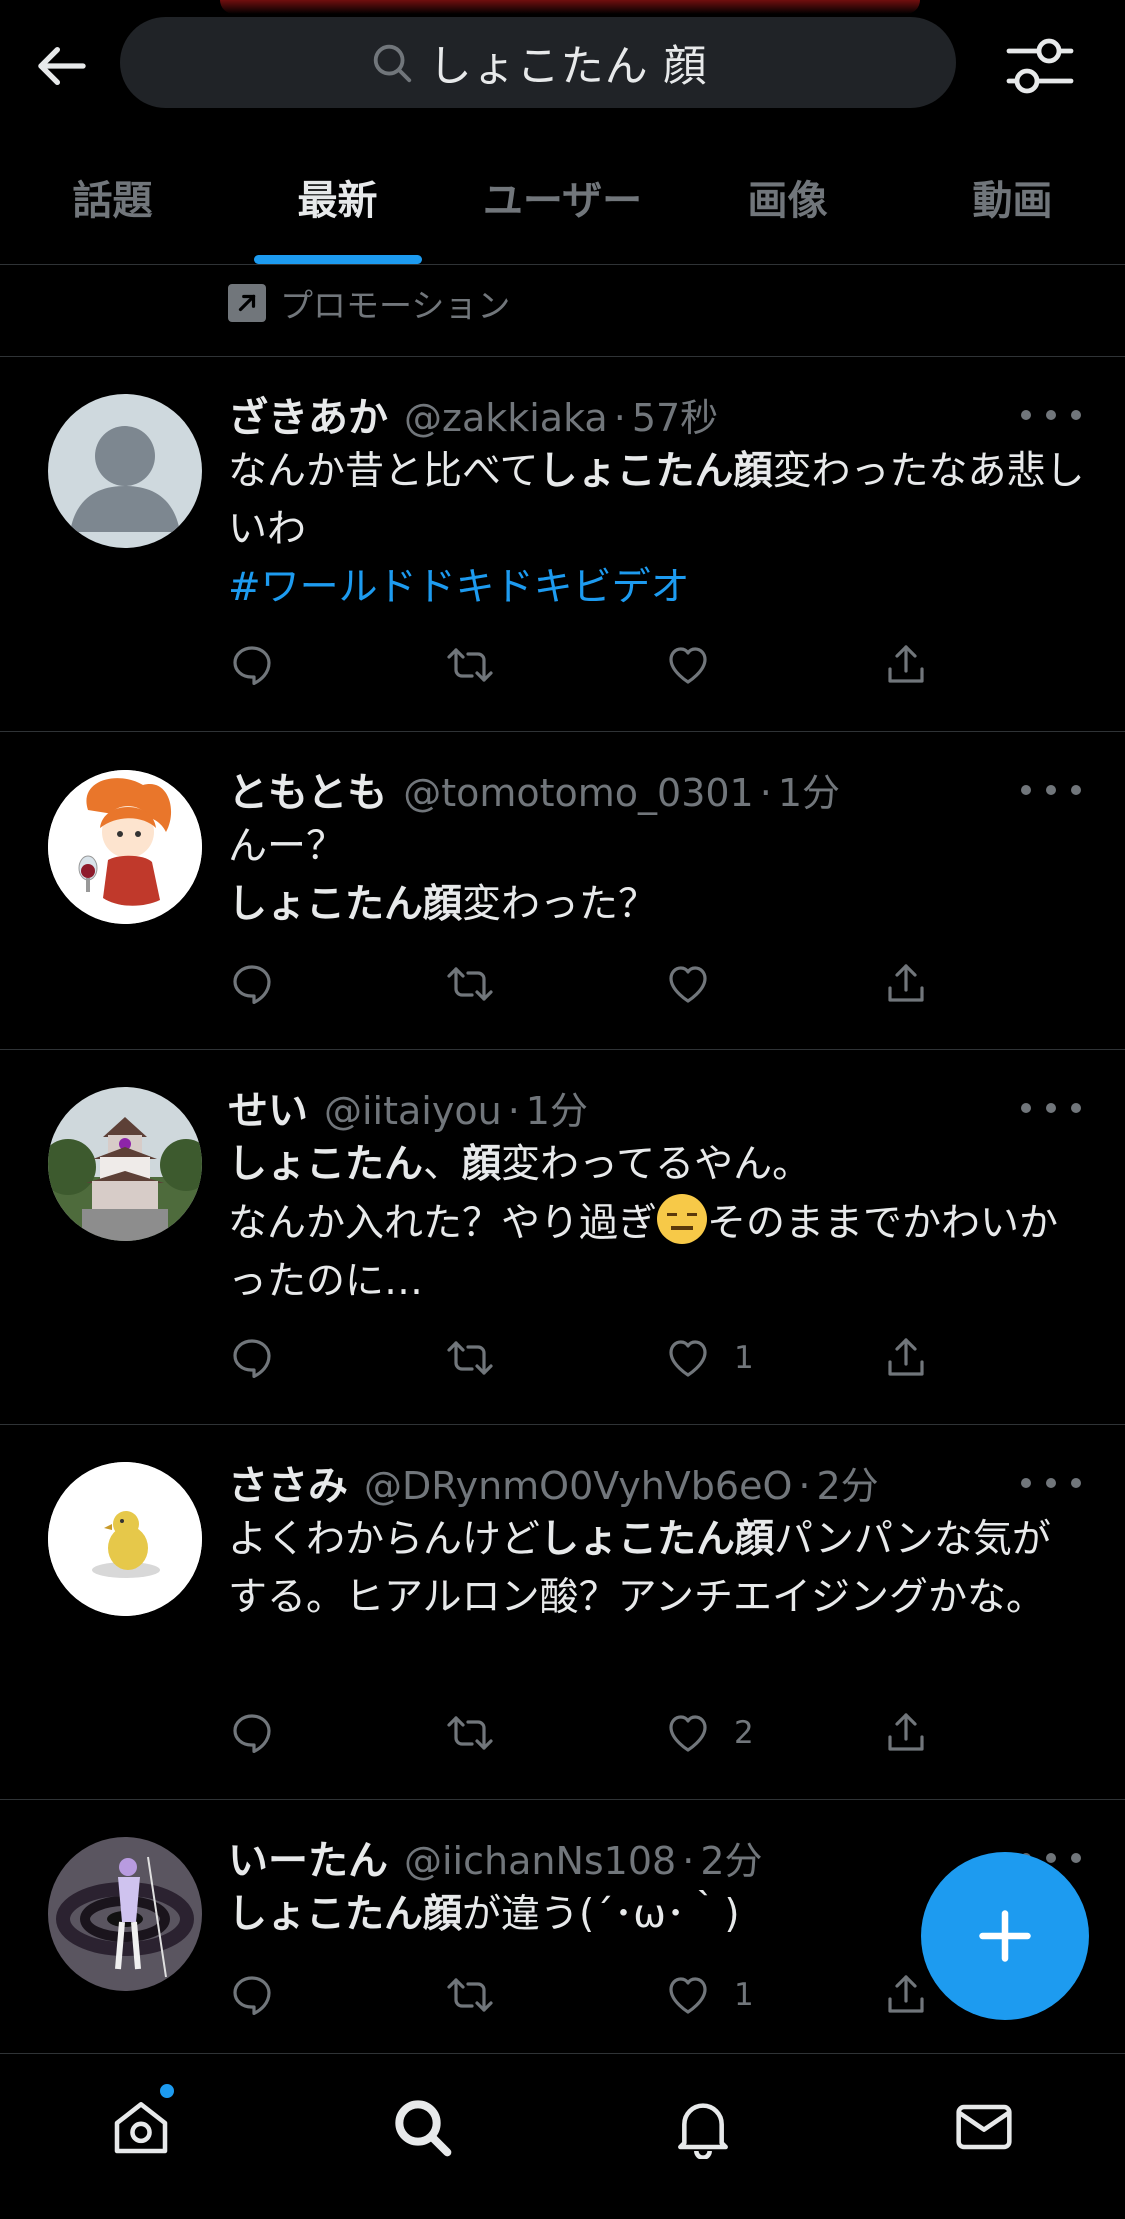  What do you see at coordinates (773, 1733) in the screenshot?
I see `like-button: 2` at bounding box center [773, 1733].